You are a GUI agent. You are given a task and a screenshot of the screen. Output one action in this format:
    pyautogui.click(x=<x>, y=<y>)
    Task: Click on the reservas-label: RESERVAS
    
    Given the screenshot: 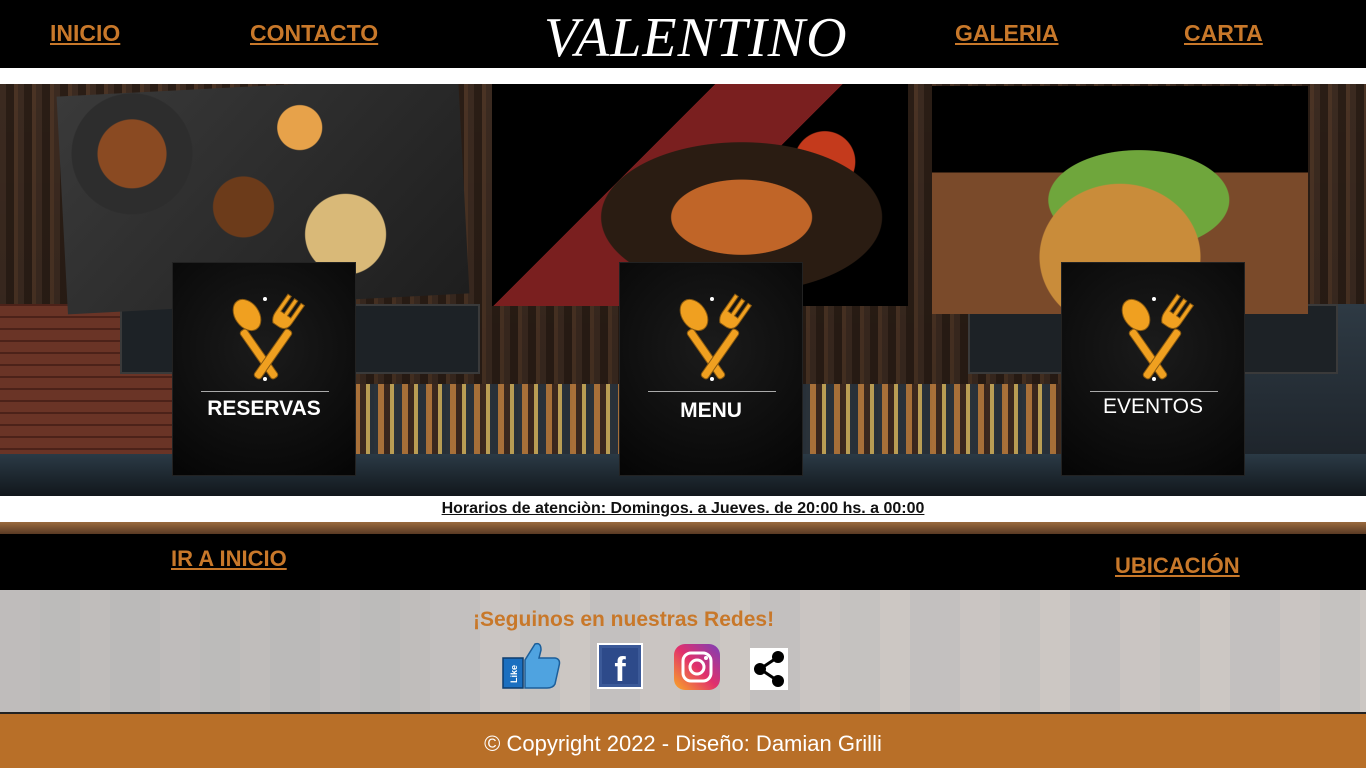 What is the action you would take?
    pyautogui.click(x=264, y=408)
    